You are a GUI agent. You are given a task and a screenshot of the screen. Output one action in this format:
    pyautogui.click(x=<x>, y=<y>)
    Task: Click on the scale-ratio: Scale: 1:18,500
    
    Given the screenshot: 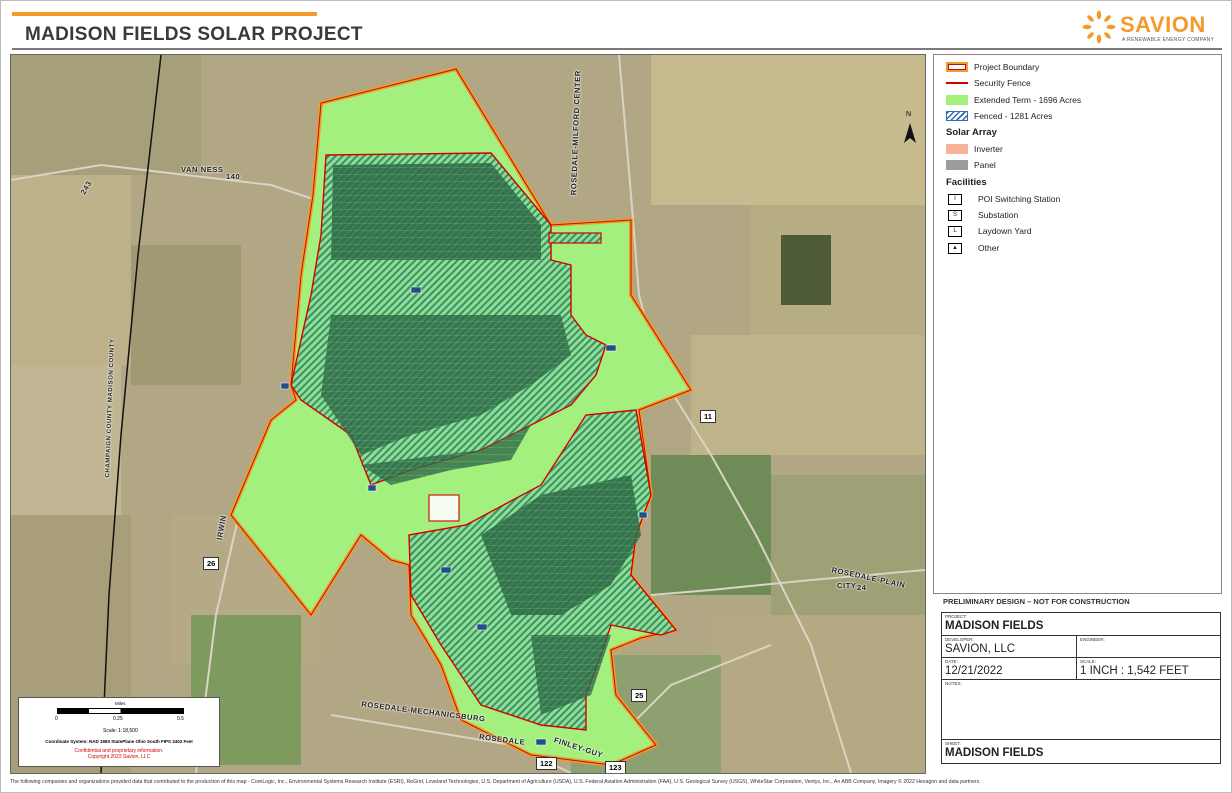 What is the action you would take?
    pyautogui.click(x=120, y=731)
    